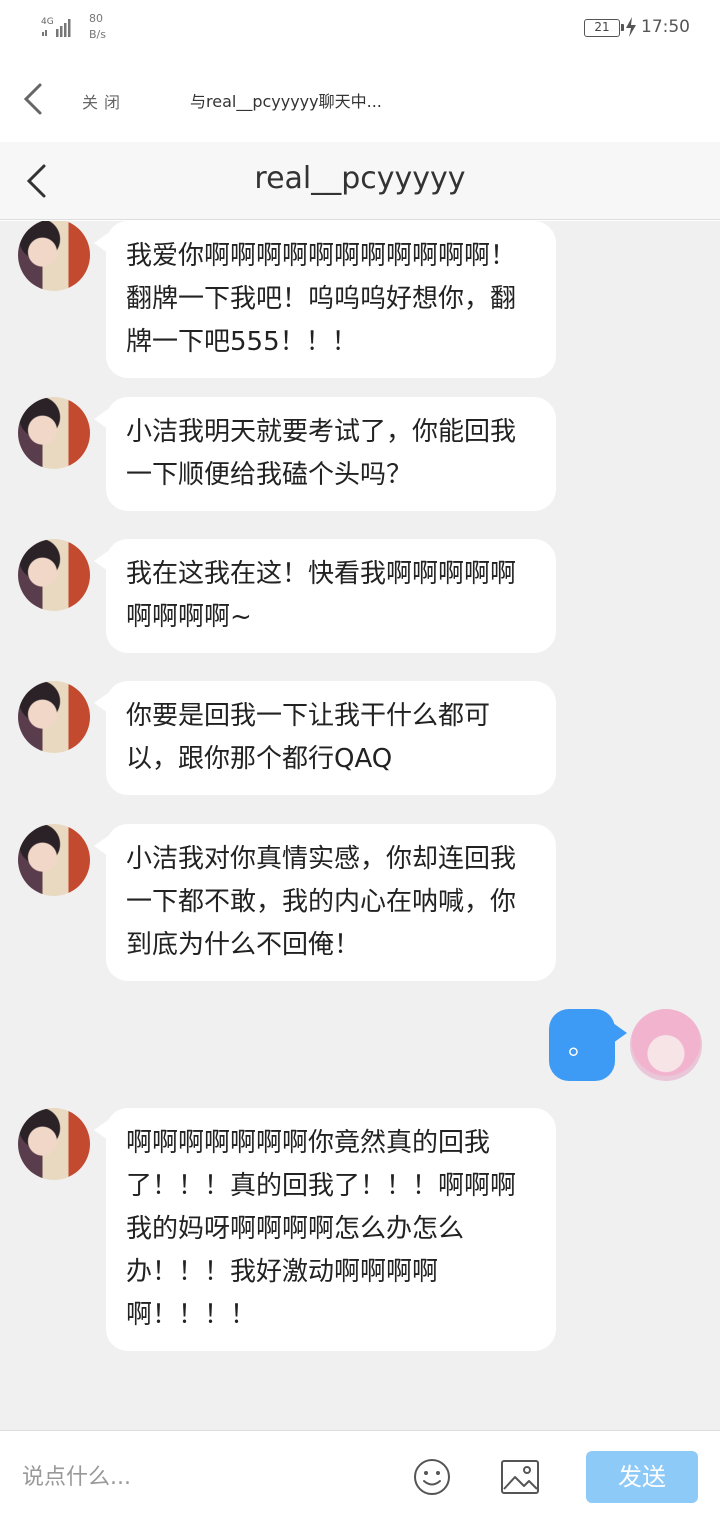 This screenshot has width=720, height=1520. I want to click on bolt-icon, so click(631, 27).